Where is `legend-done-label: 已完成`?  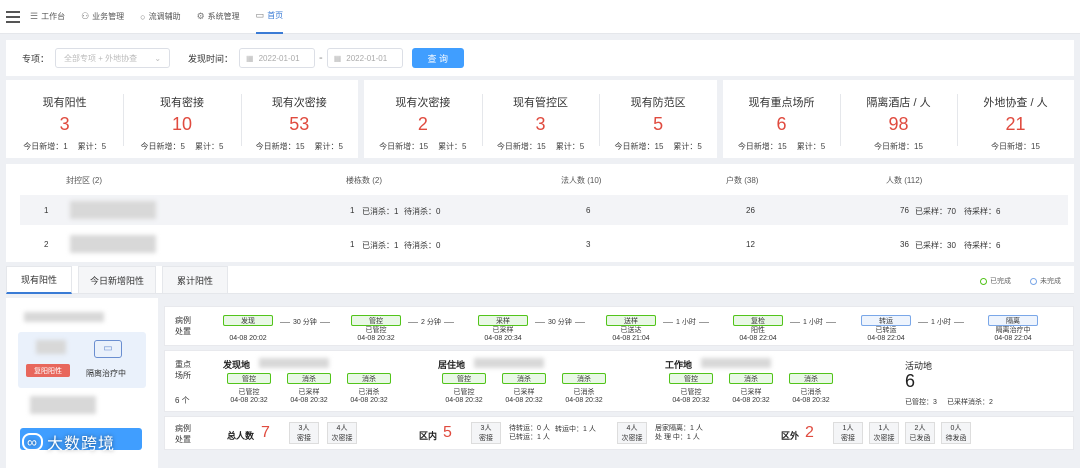
legend-done-label: 已完成 is located at coordinates (1000, 281).